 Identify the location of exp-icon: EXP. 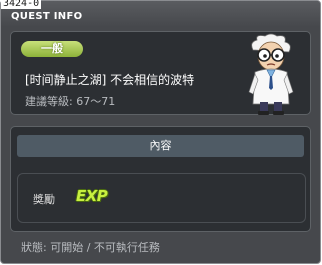
(92, 196).